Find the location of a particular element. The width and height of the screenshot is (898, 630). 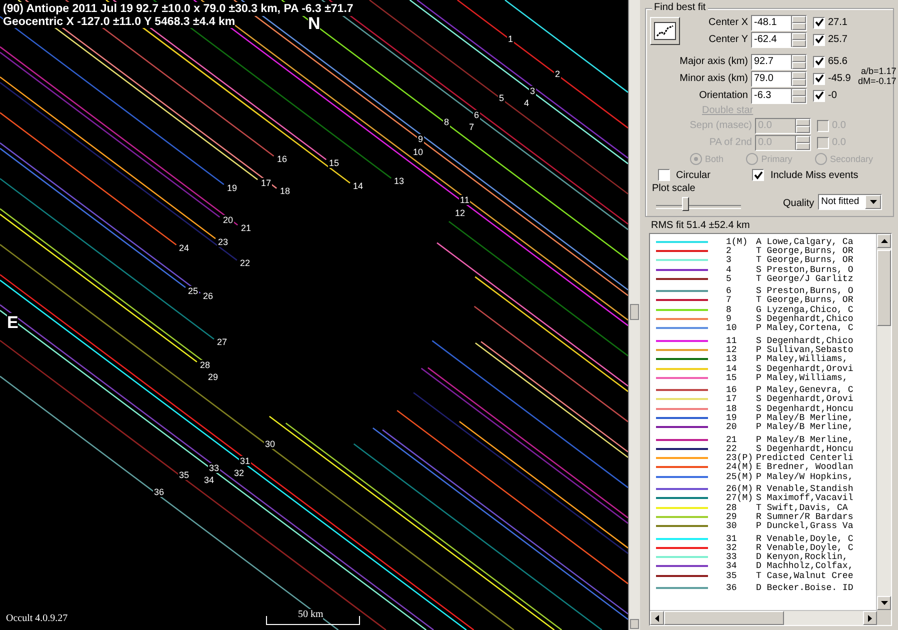

caret-icon is located at coordinates (873, 202).